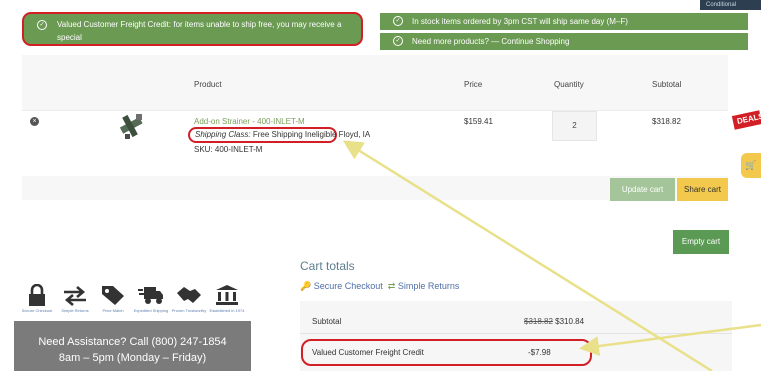 The height and width of the screenshot is (371, 761). I want to click on trust-price: Price Match, so click(113, 295).